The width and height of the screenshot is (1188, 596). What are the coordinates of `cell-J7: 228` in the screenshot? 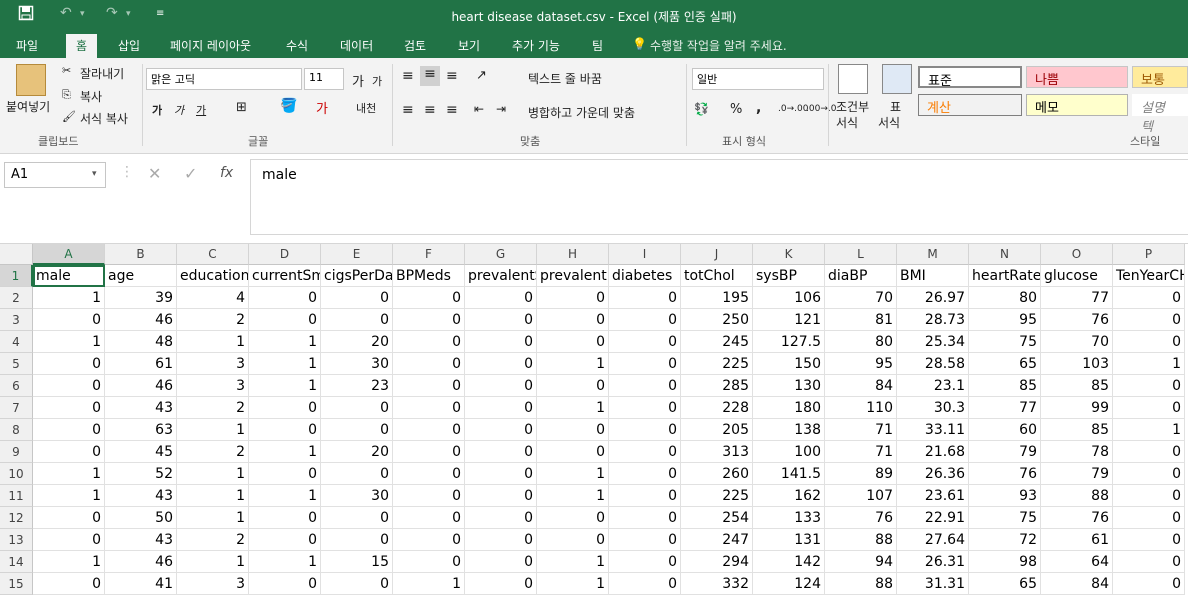 It's located at (717, 408).